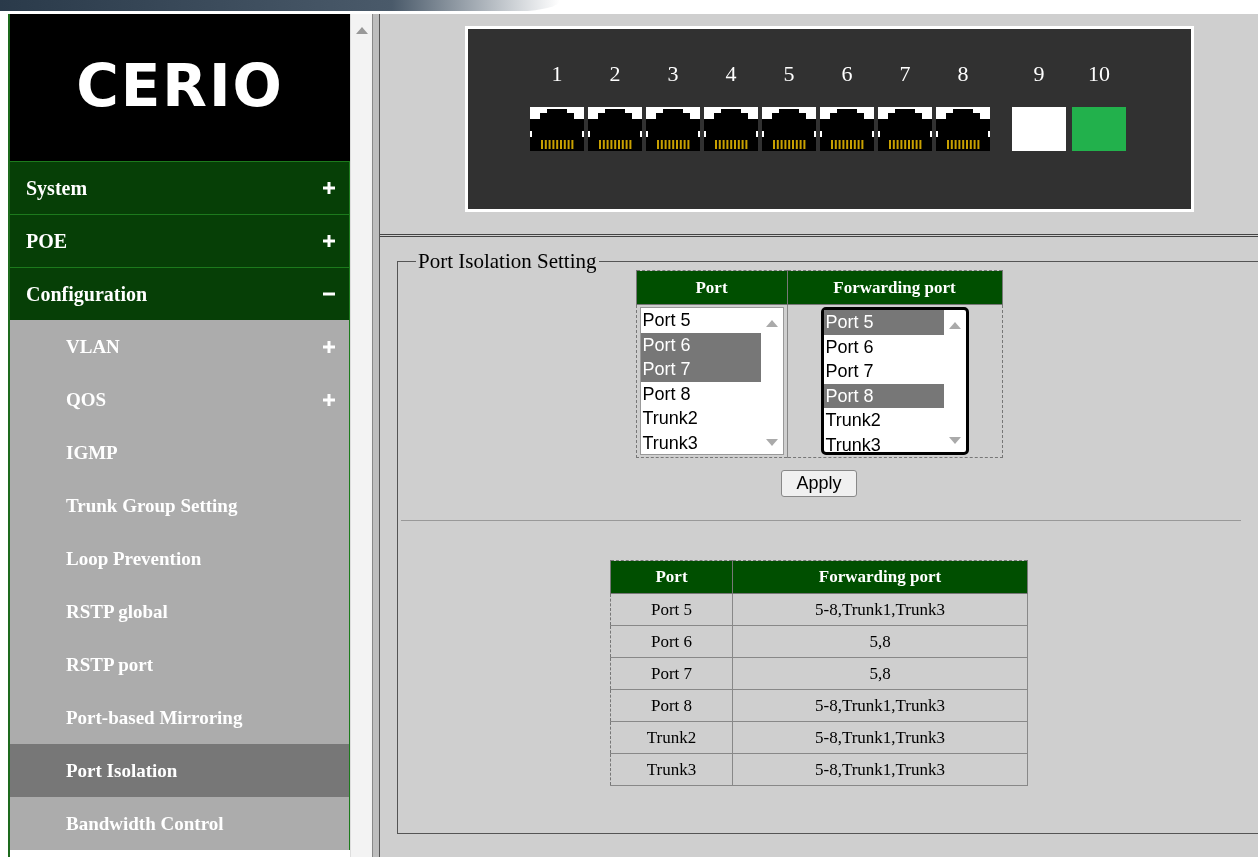  What do you see at coordinates (847, 74) in the screenshot?
I see `port-number: 6` at bounding box center [847, 74].